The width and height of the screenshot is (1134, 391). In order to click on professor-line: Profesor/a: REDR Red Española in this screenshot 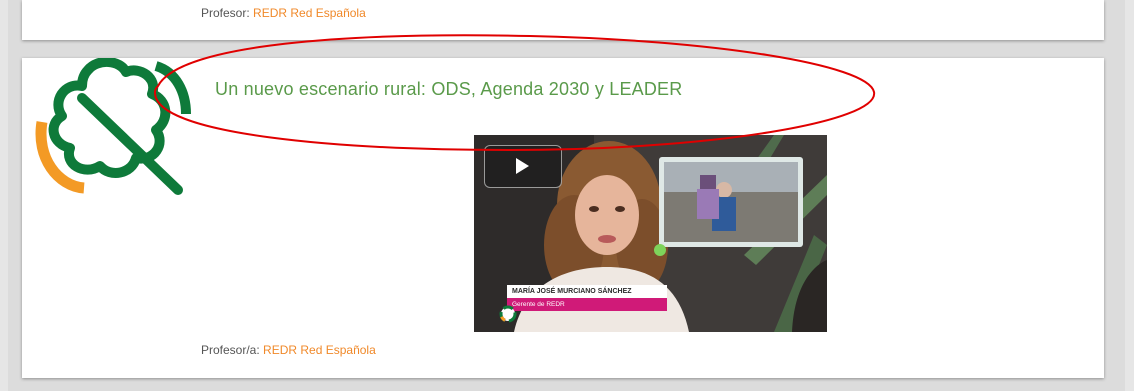, I will do `click(288, 350)`.